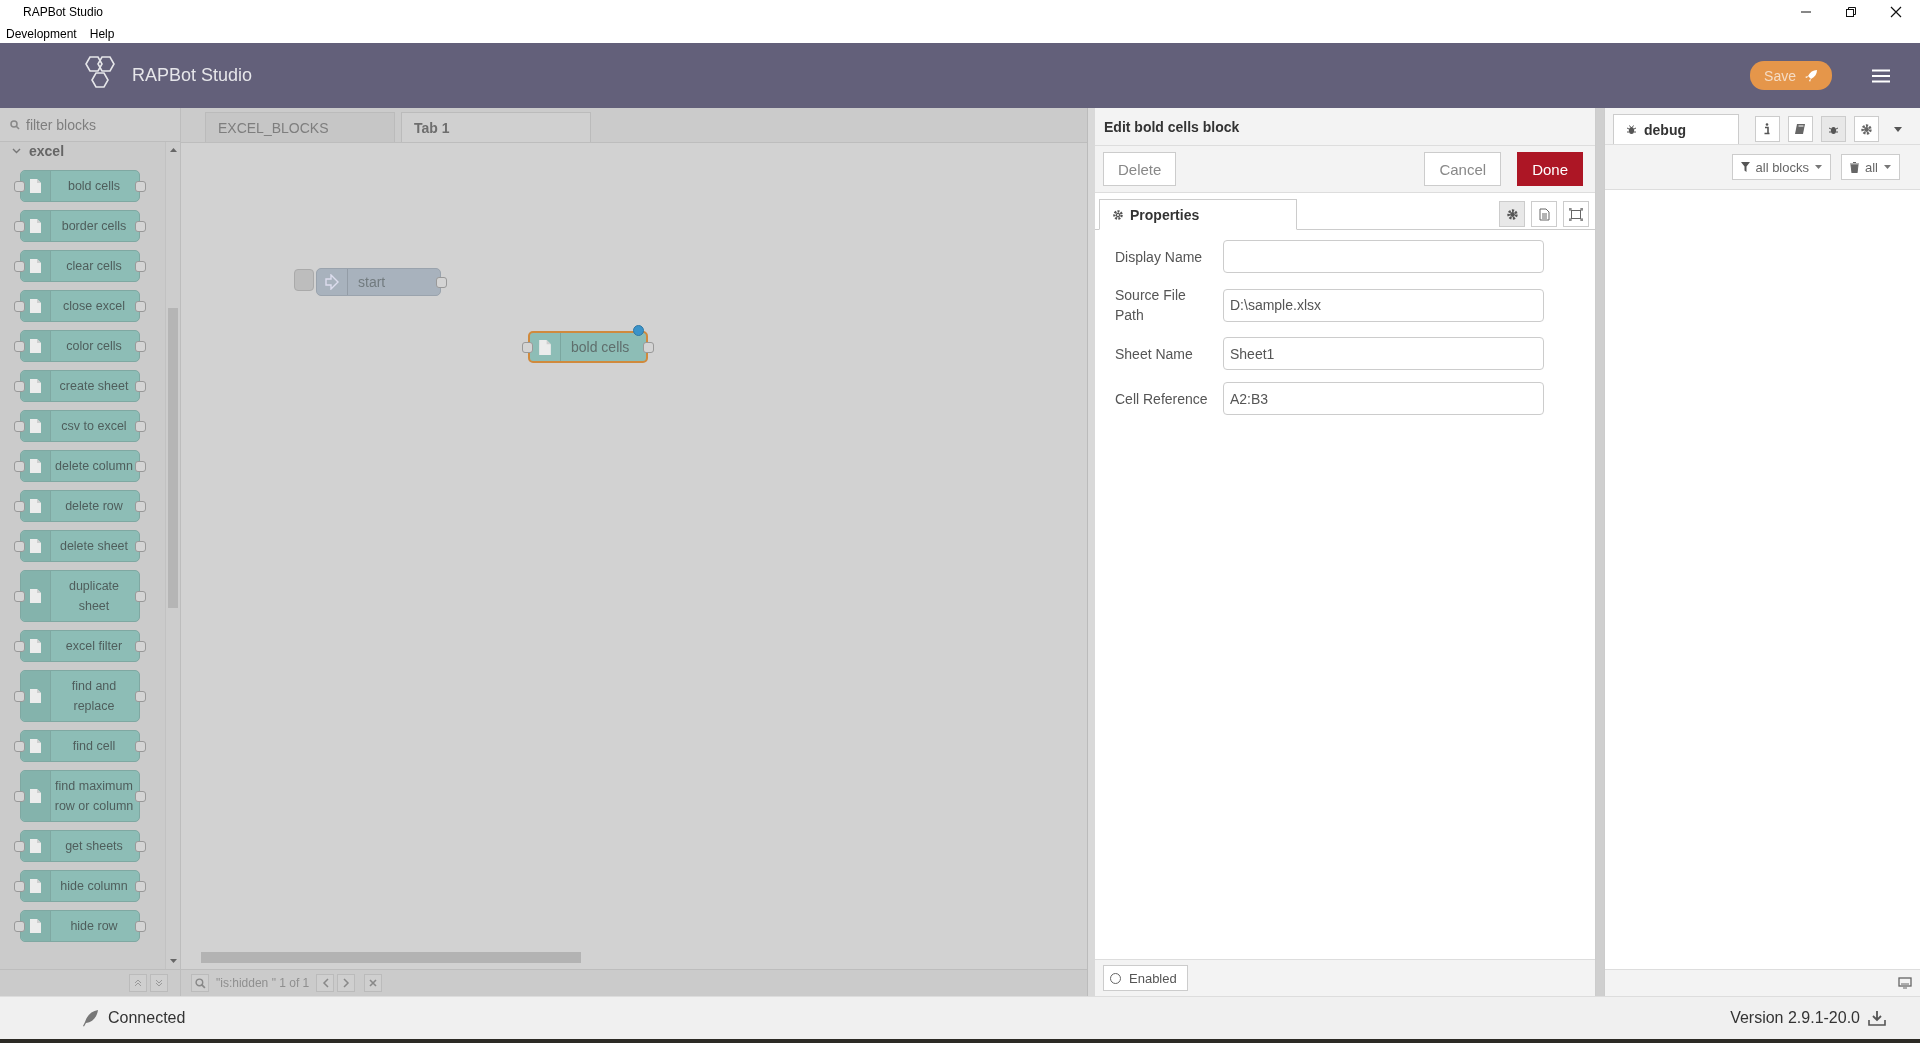 This screenshot has height=1043, width=1920. I want to click on chevron-right-icon, so click(346, 983).